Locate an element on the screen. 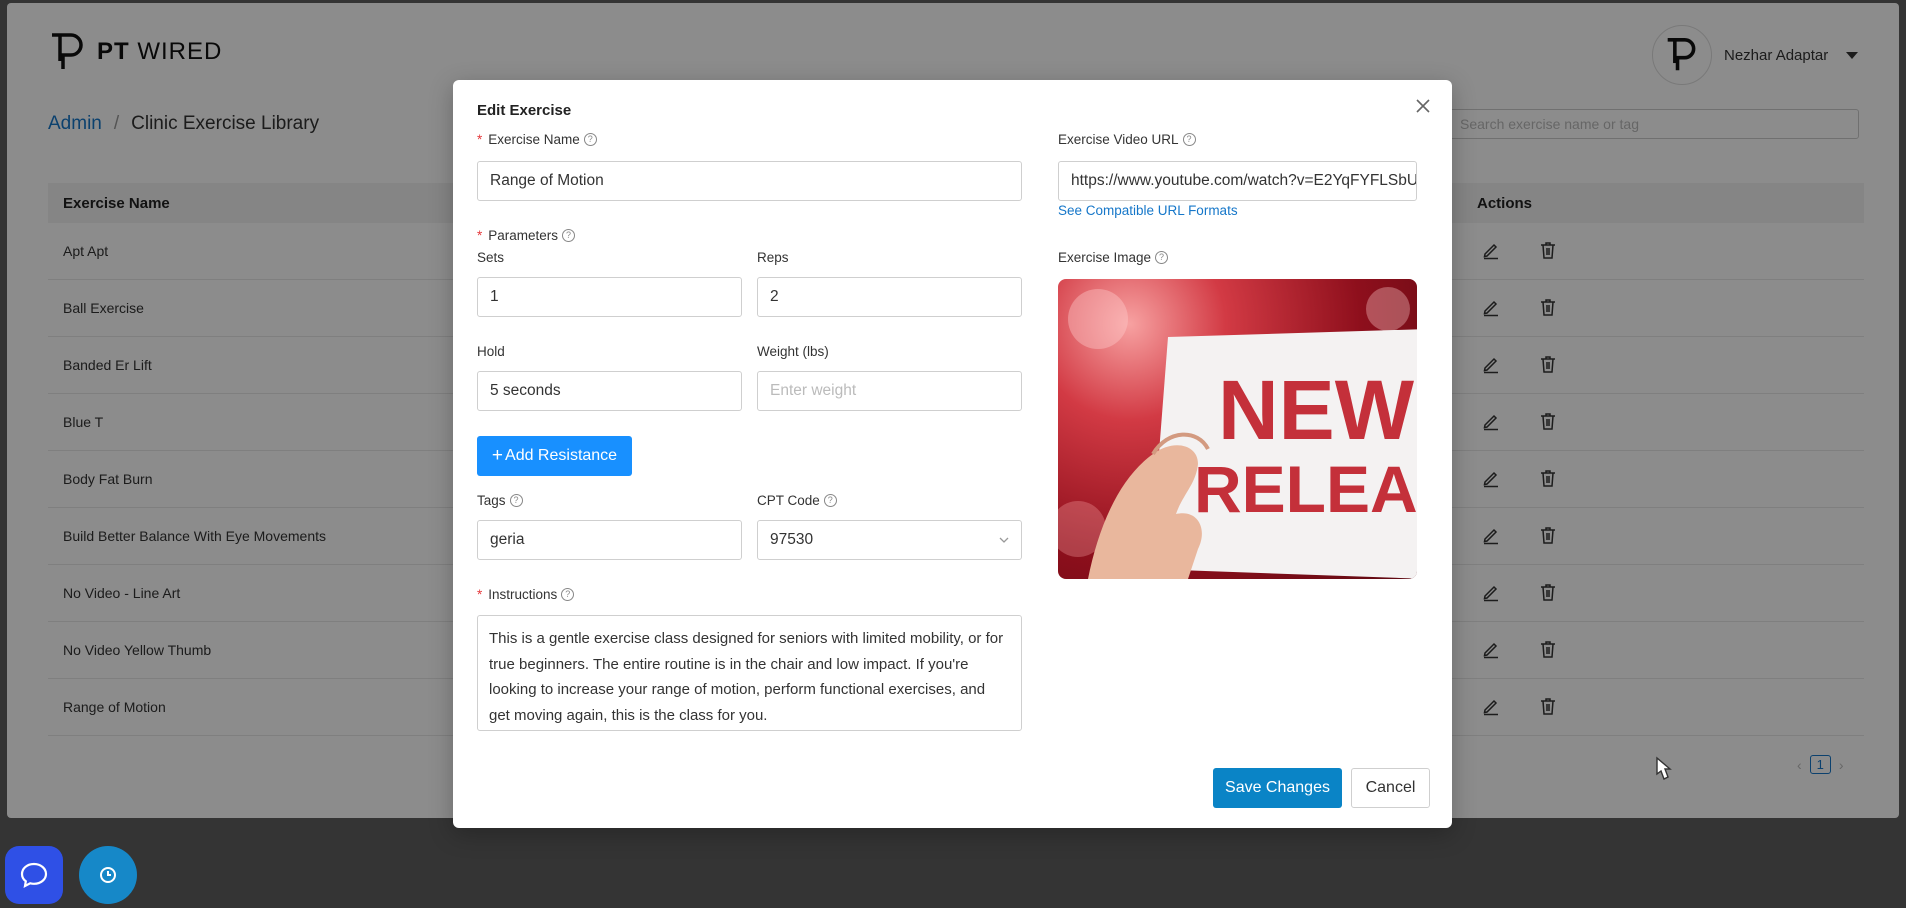 The image size is (1906, 908). reps-label: Reps is located at coordinates (773, 257).